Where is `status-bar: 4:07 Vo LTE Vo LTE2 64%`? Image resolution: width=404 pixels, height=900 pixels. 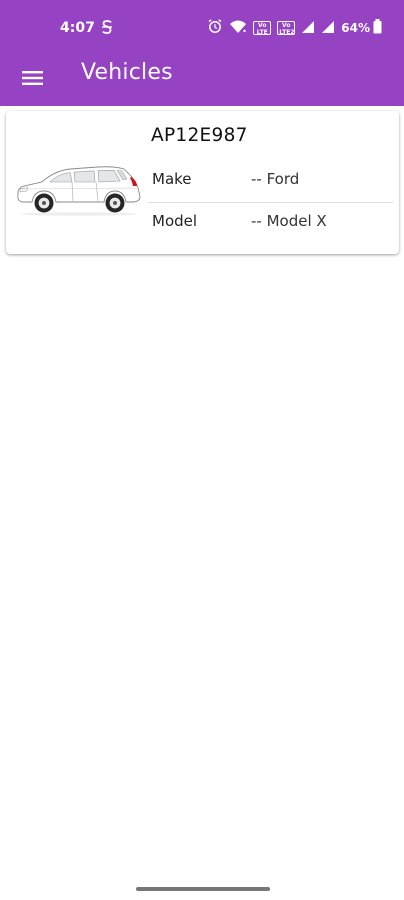
status-bar: 4:07 Vo LTE Vo LTE2 64% is located at coordinates (202, 28).